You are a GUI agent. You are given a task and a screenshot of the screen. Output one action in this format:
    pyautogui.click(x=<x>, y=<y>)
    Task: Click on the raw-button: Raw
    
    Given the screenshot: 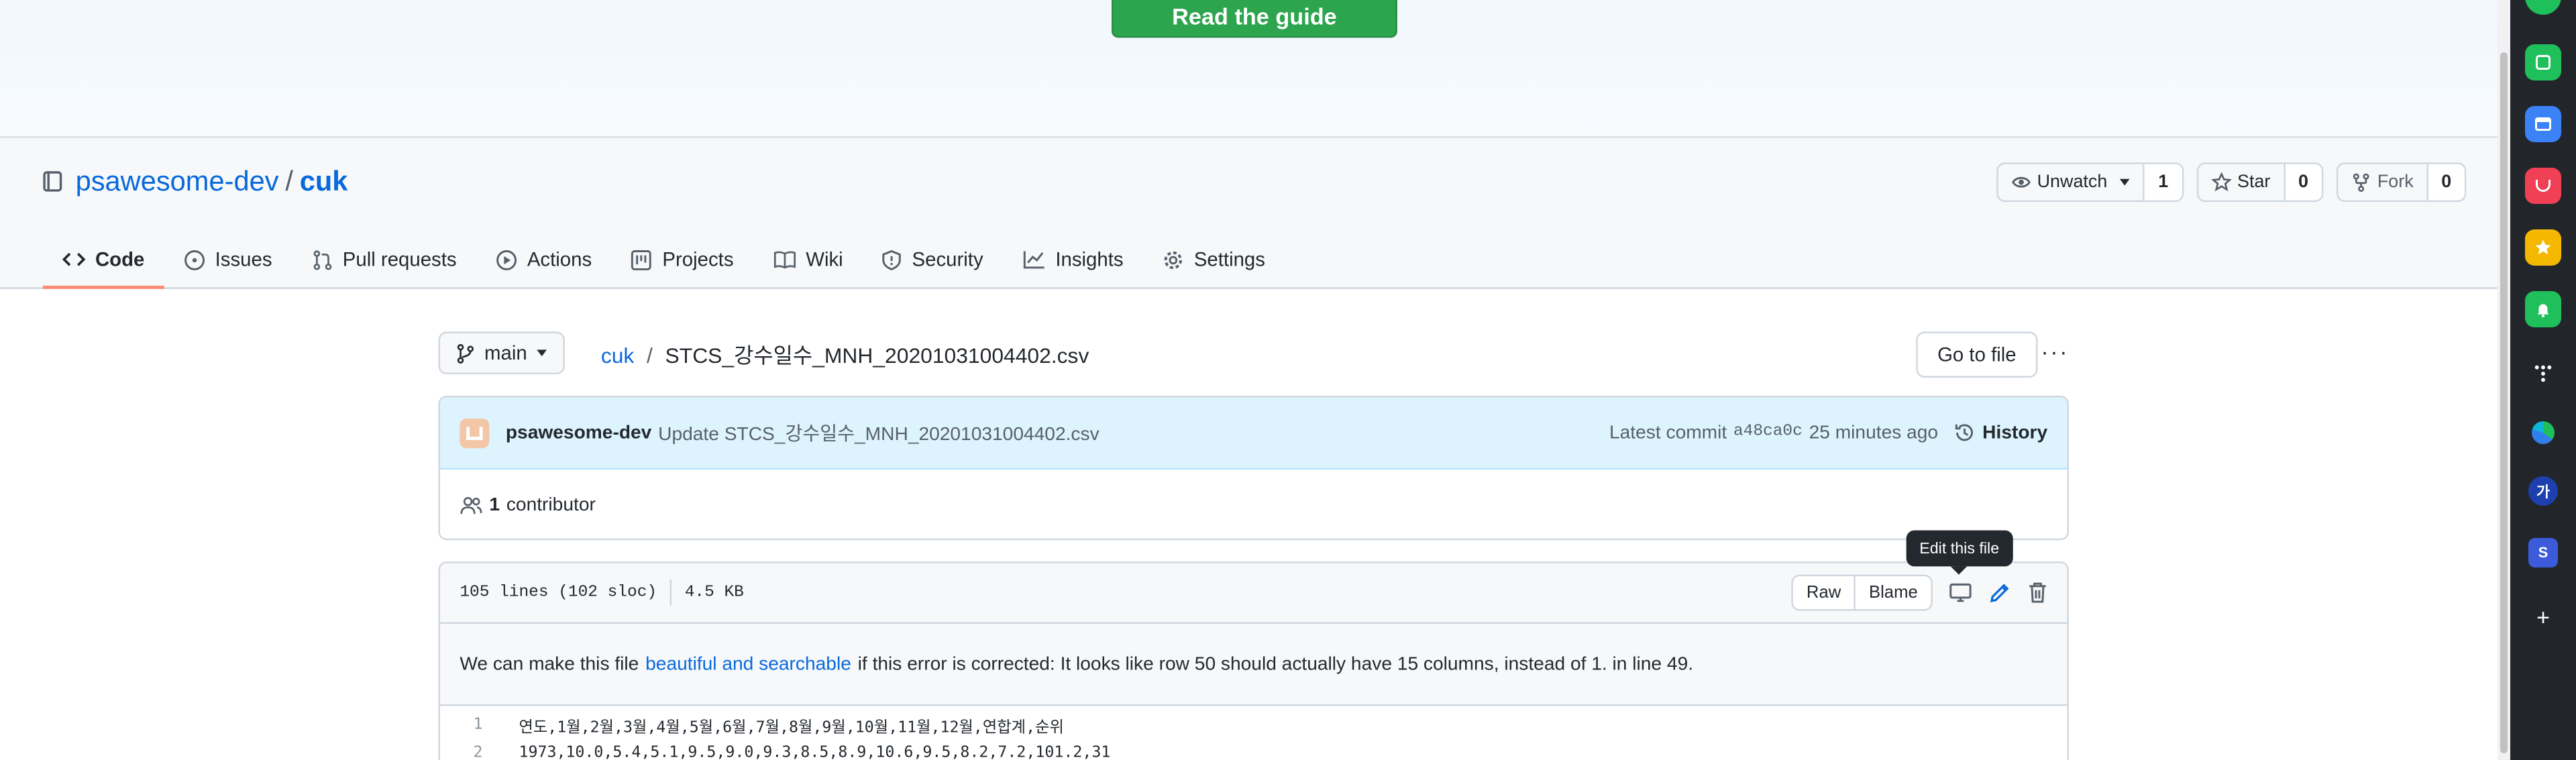 What is the action you would take?
    pyautogui.click(x=1823, y=592)
    